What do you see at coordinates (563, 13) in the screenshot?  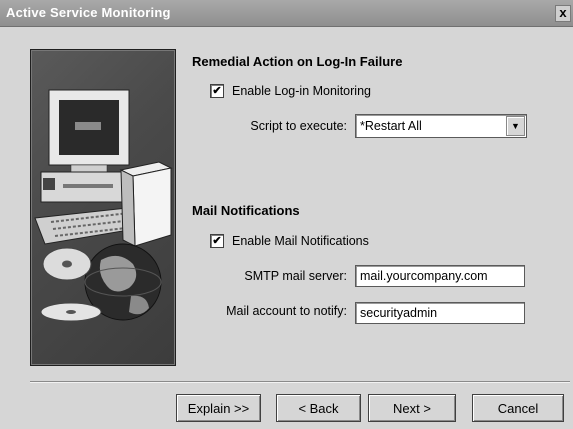 I see `close-button: x` at bounding box center [563, 13].